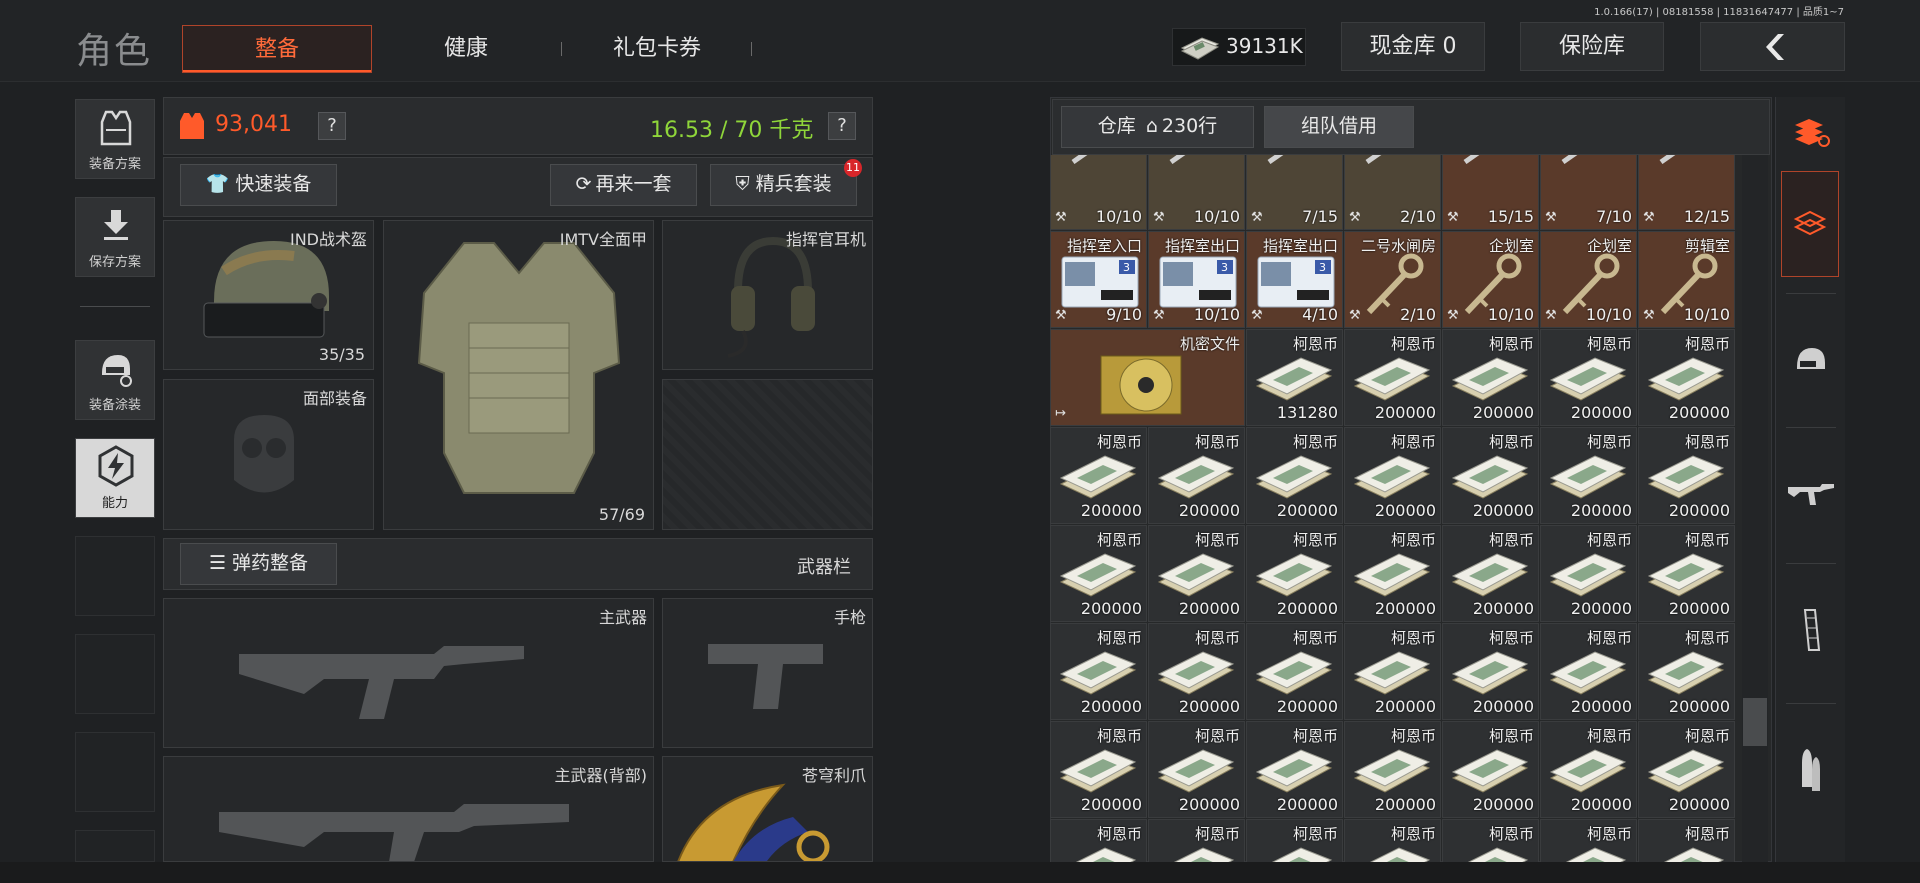  Describe the element at coordinates (115, 478) in the screenshot. I see `sidebar-item-ability: 能力` at that location.